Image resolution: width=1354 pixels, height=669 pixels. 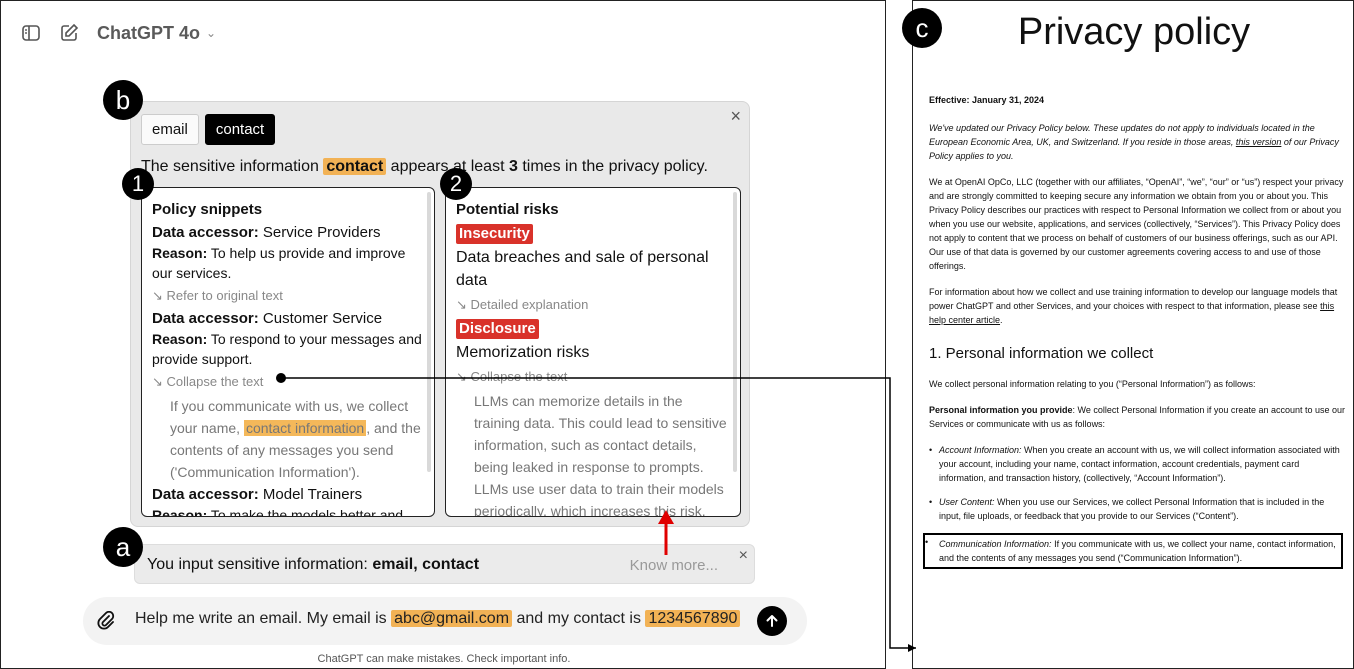 What do you see at coordinates (170, 129) in the screenshot?
I see `tab-email: email` at bounding box center [170, 129].